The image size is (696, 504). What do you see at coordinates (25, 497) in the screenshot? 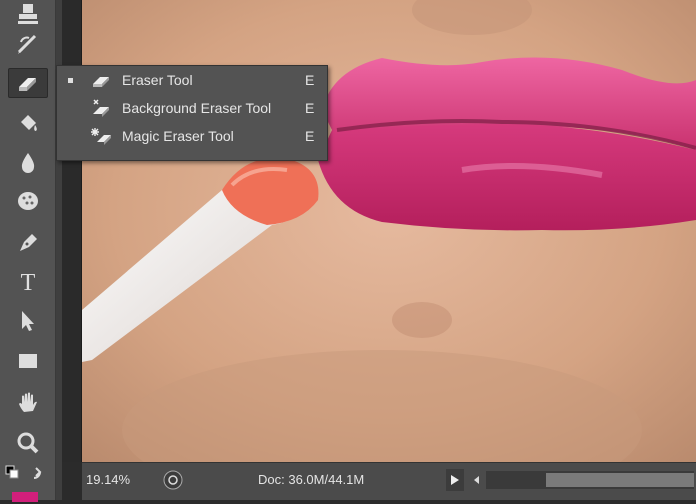
I see `foreground-color-swatch` at bounding box center [25, 497].